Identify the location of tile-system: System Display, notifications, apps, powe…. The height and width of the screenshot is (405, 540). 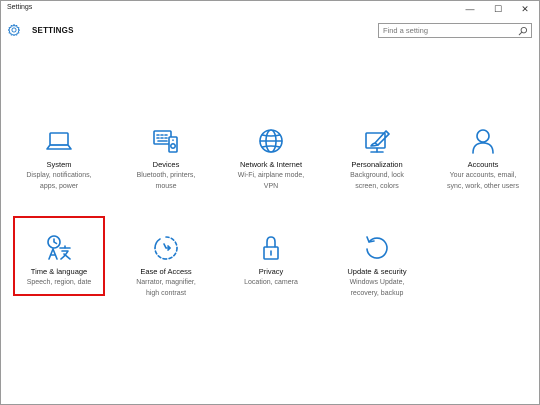
(59, 165).